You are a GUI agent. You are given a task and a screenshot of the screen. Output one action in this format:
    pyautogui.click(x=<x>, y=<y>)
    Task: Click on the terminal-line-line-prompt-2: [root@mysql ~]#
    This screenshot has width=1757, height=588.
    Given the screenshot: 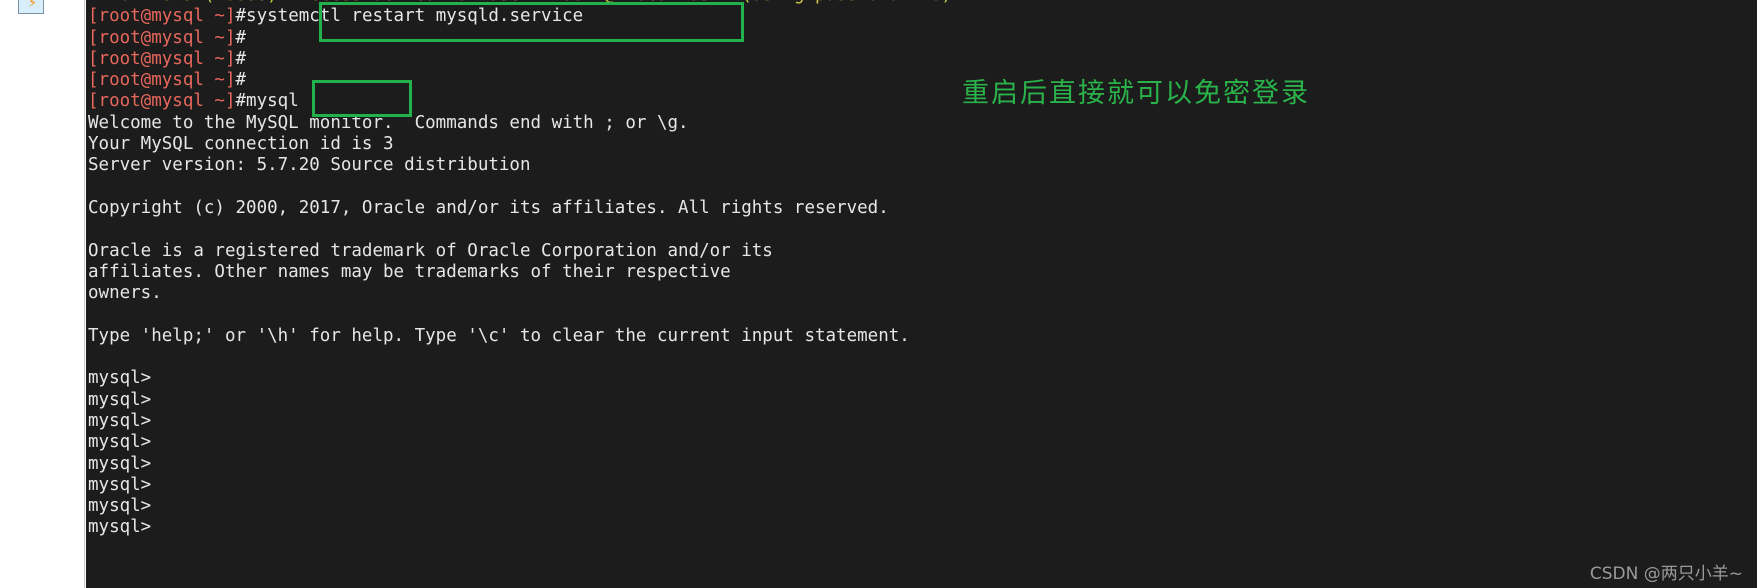 What is the action you would take?
    pyautogui.click(x=922, y=38)
    